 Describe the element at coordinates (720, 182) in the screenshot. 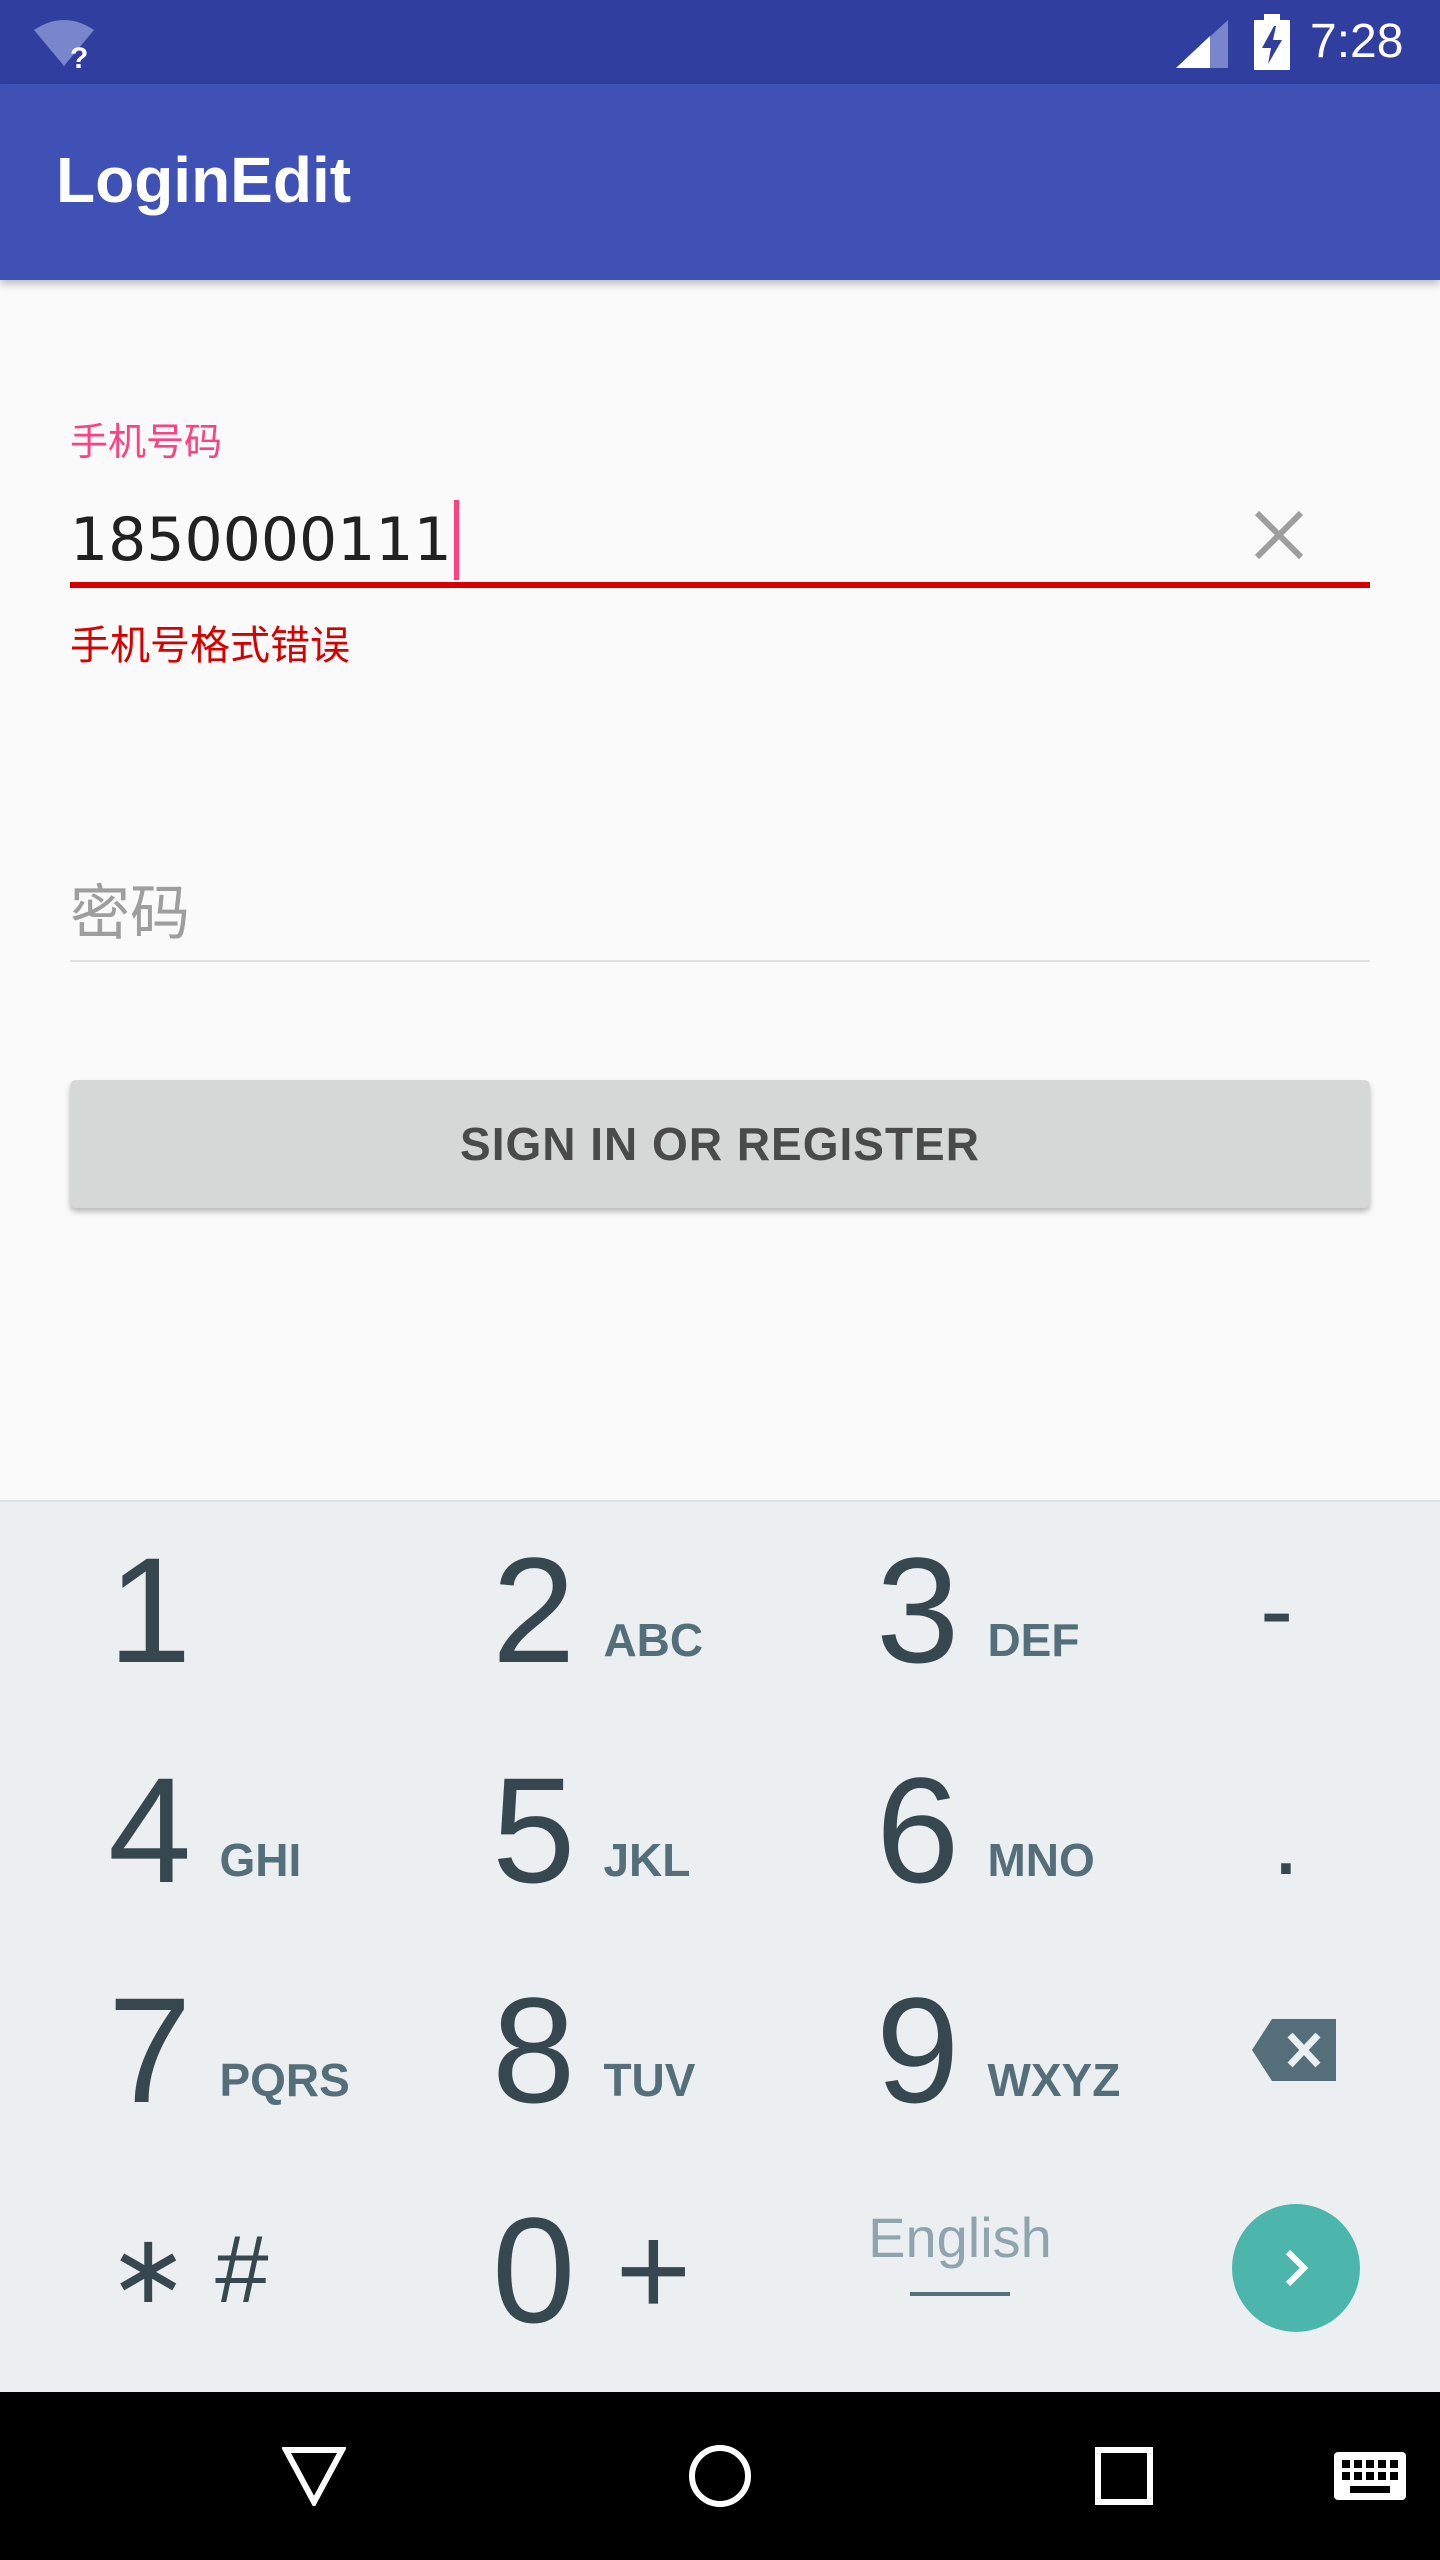

I see `app-bar: LoginEdit` at that location.